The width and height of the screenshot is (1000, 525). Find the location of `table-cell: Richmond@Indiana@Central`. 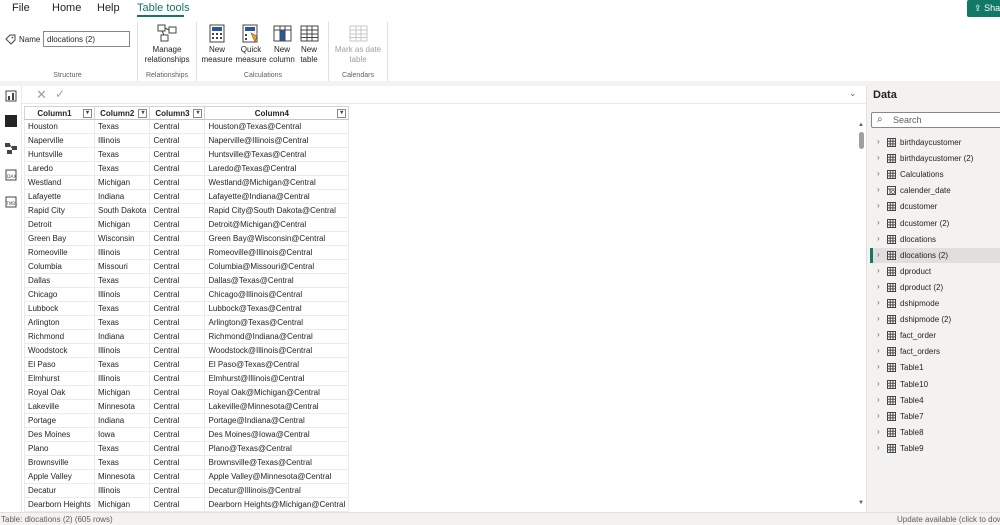

table-cell: Richmond@Indiana@Central is located at coordinates (277, 336).